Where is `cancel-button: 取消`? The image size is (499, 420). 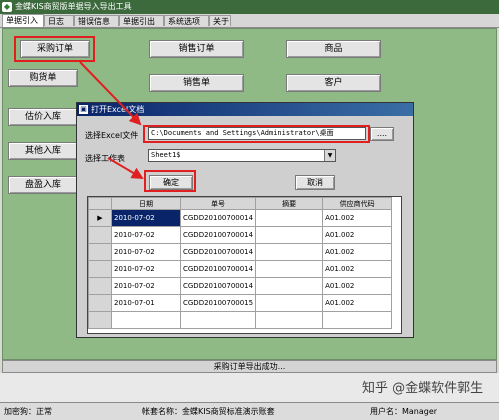 cancel-button: 取消 is located at coordinates (315, 182).